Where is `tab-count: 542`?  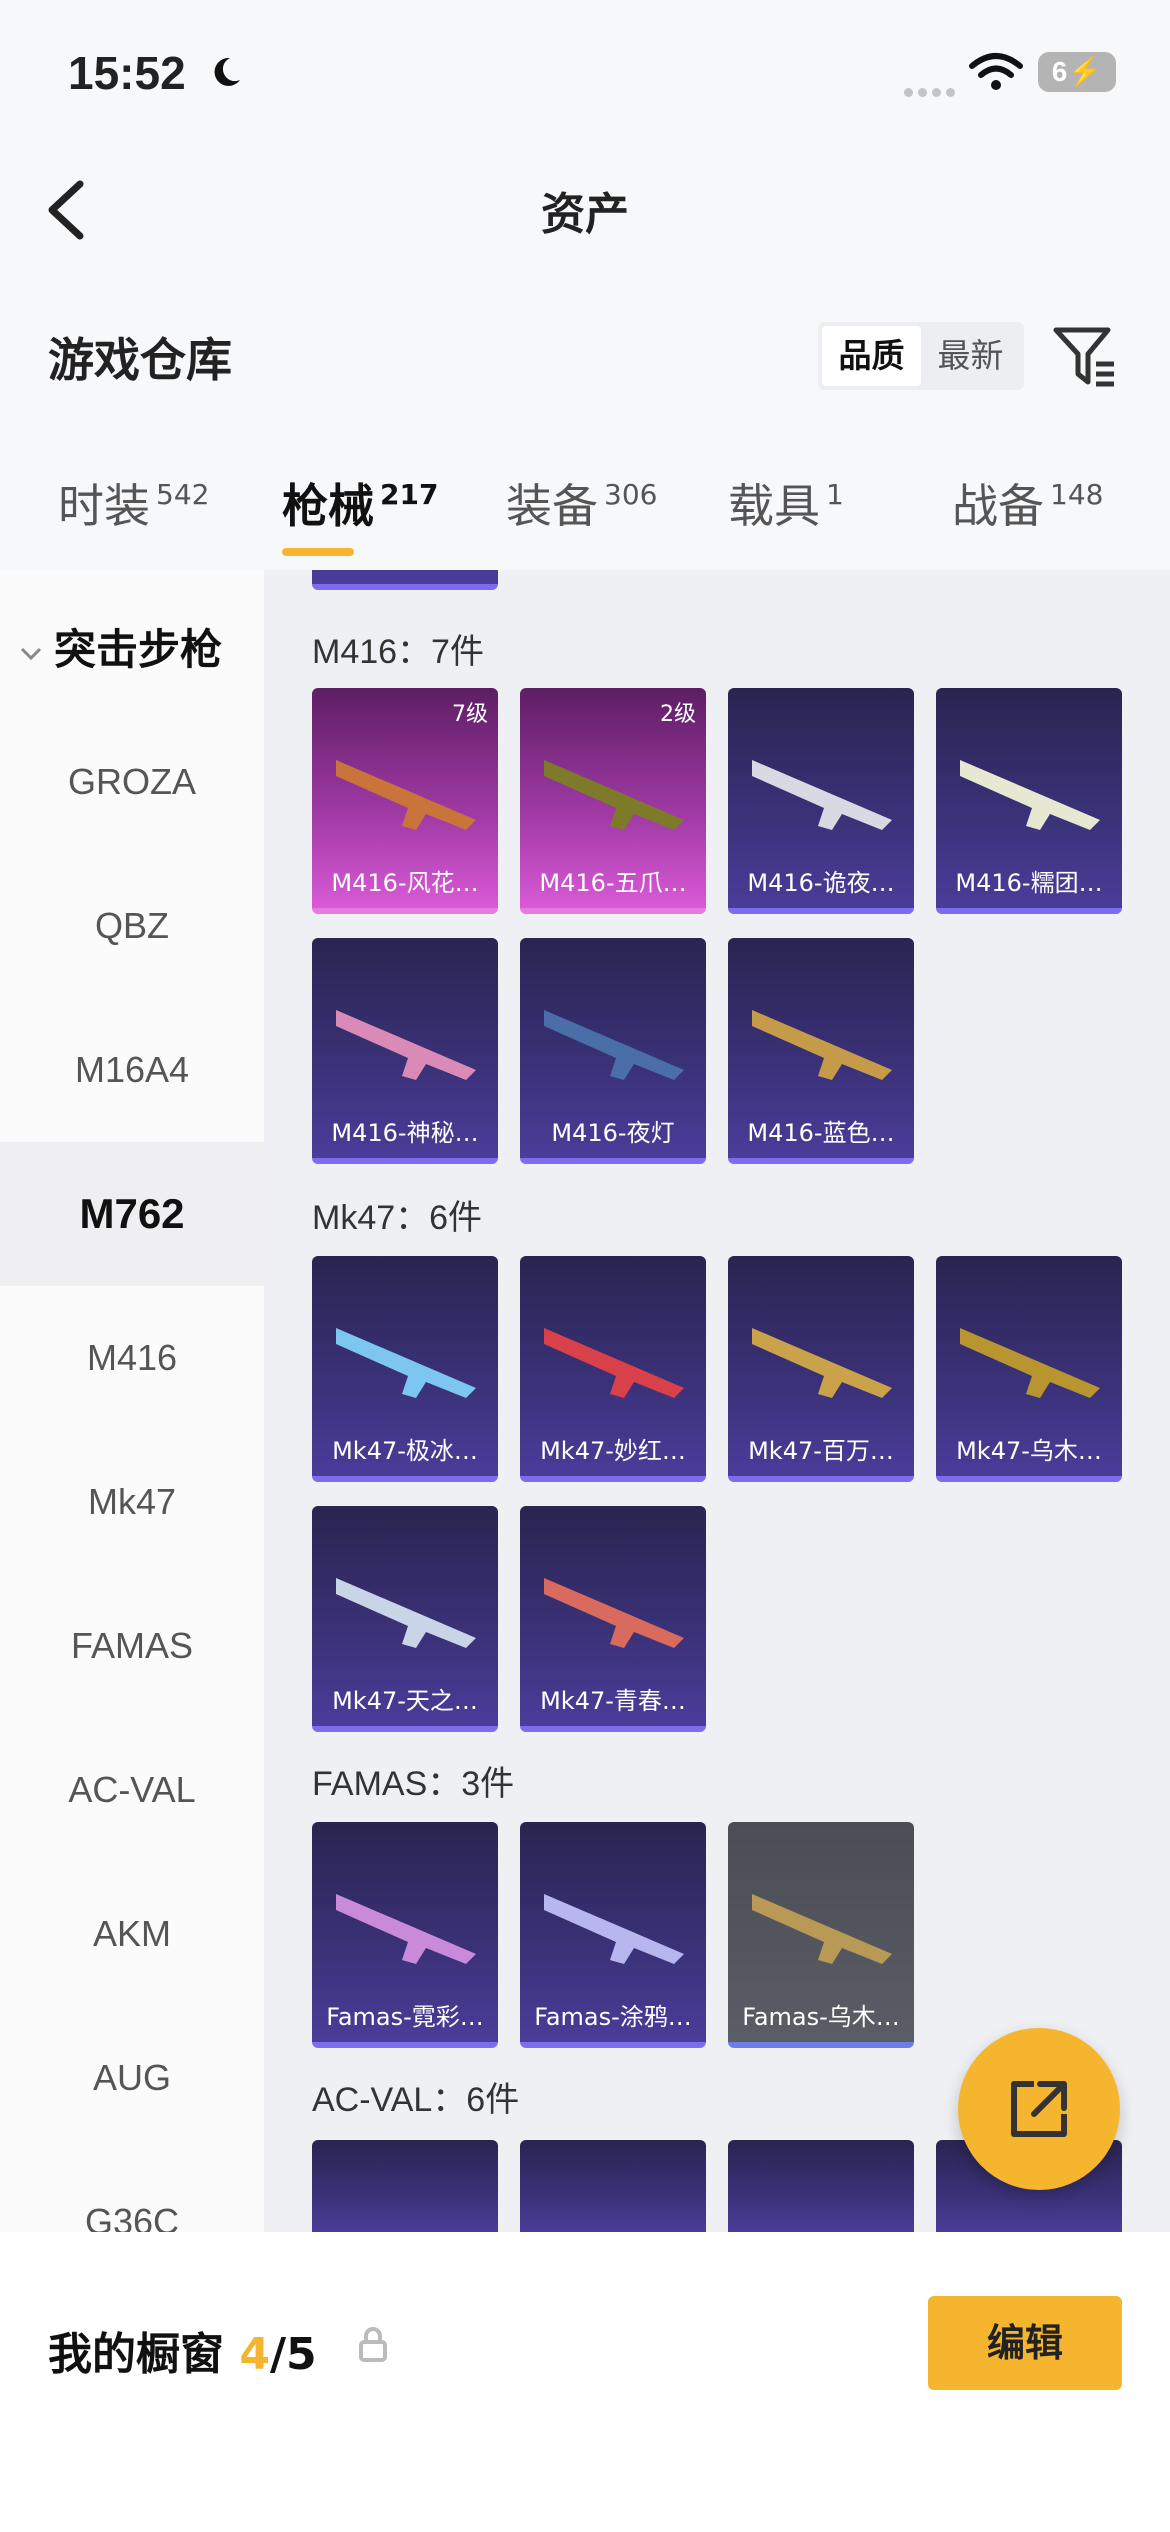
tab-count: 542 is located at coordinates (183, 494).